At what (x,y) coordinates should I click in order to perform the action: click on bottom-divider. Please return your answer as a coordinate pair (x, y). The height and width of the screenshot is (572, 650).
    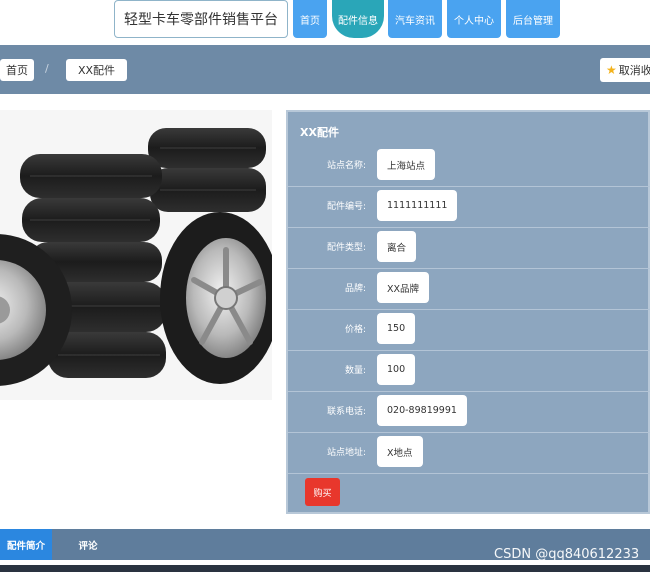
    Looking at the image, I should click on (325, 568).